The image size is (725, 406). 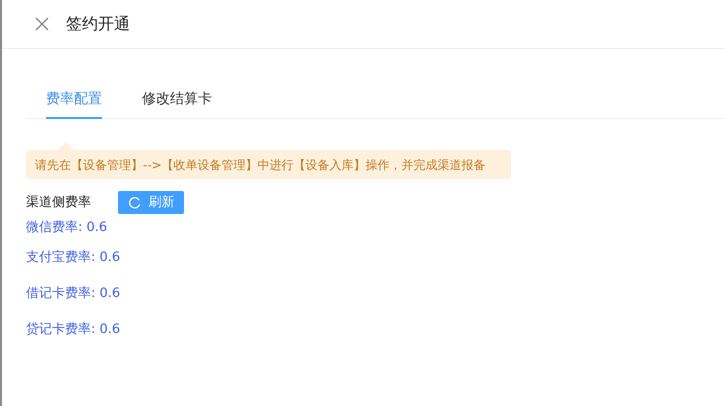 What do you see at coordinates (67, 227) in the screenshot?
I see `rate-text: 微信费率: 0.6` at bounding box center [67, 227].